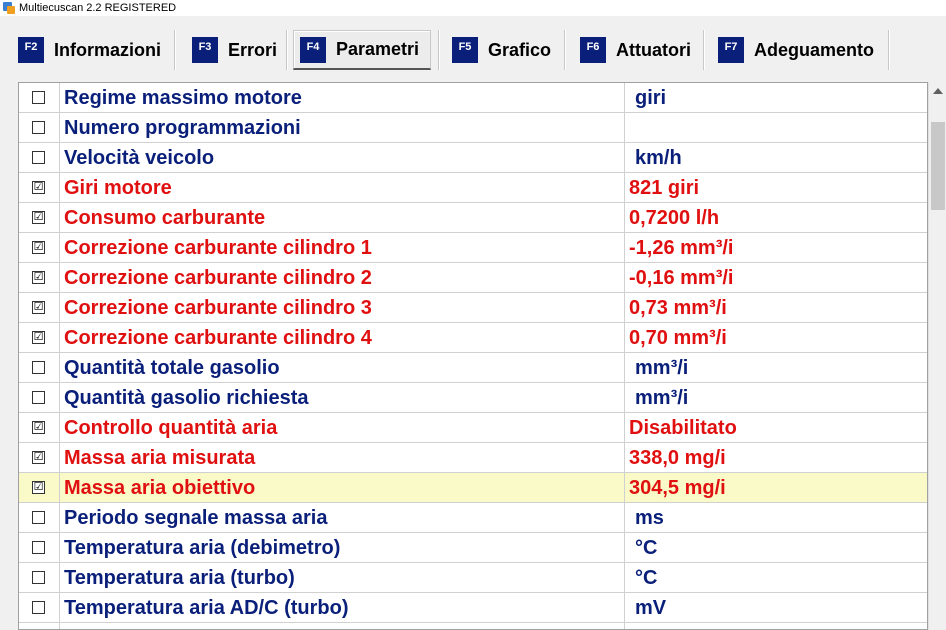 The height and width of the screenshot is (630, 946). I want to click on tab-errori: F3 Errori, so click(231, 50).